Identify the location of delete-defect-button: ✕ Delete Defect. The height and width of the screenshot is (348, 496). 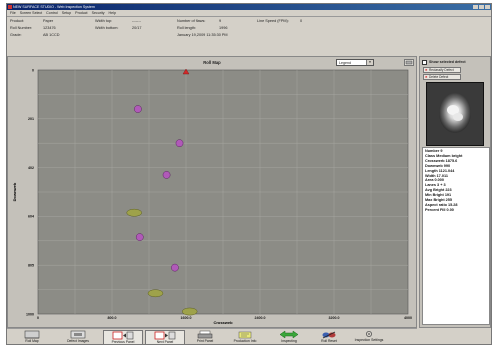
(442, 77).